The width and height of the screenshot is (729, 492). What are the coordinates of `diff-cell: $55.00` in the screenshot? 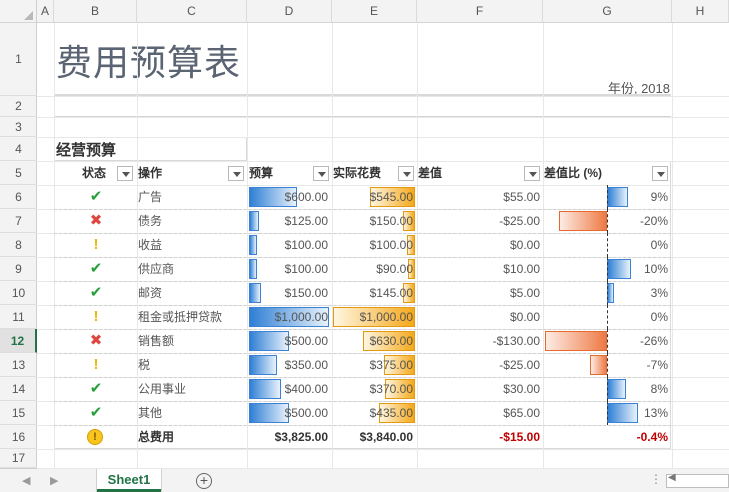 It's located at (479, 197).